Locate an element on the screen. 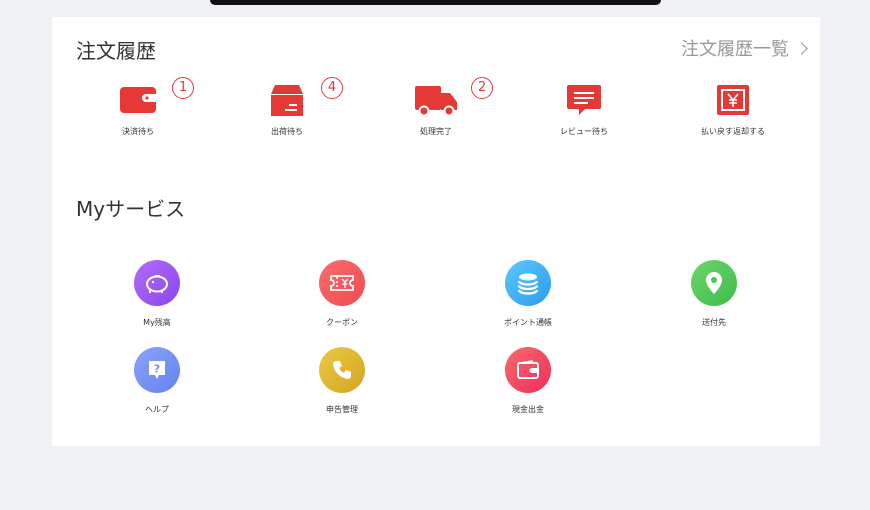 The height and width of the screenshot is (510, 870). order-status-label: 出荷待ち is located at coordinates (287, 131).